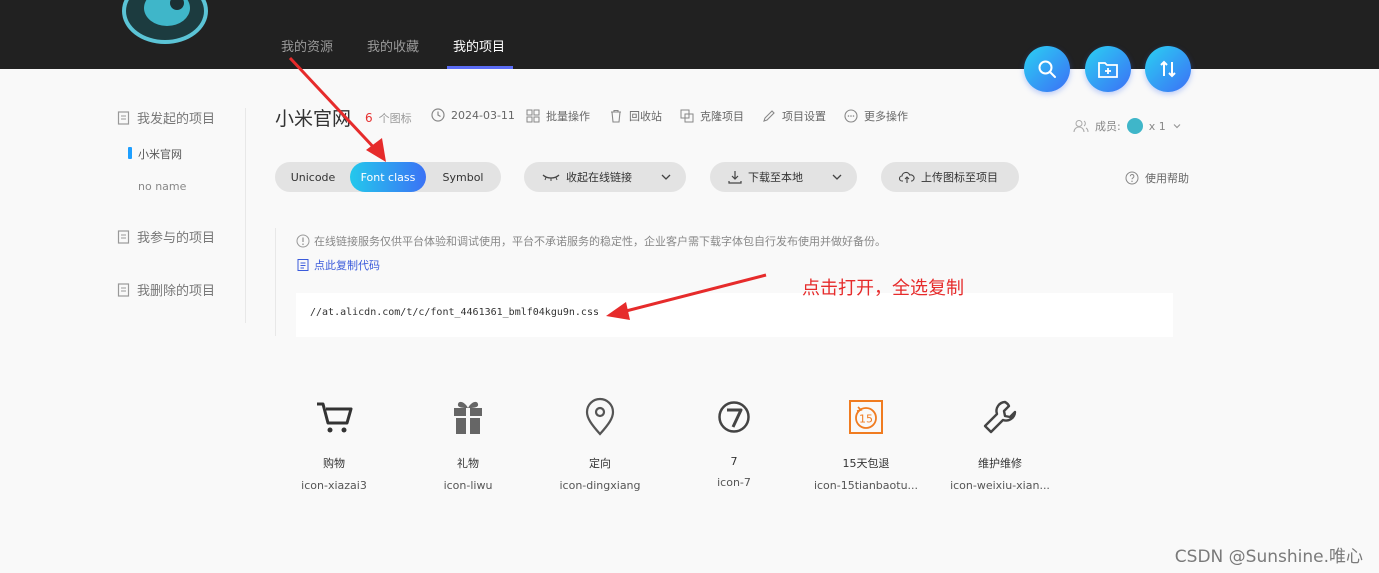  What do you see at coordinates (616, 116) in the screenshot?
I see `trash-icon` at bounding box center [616, 116].